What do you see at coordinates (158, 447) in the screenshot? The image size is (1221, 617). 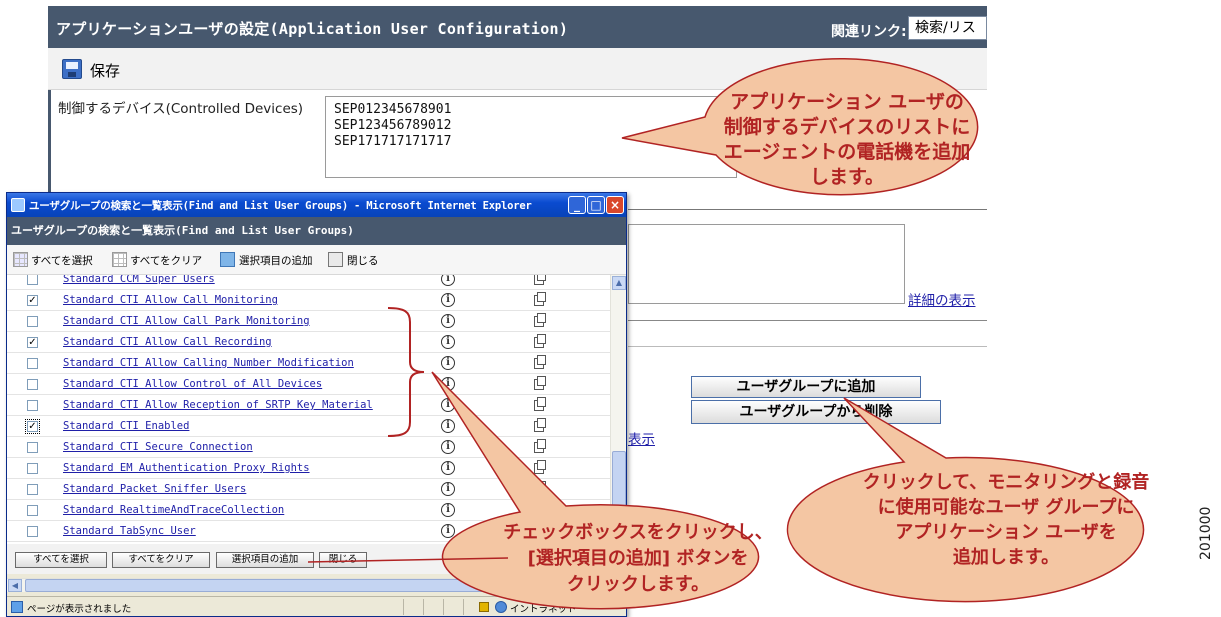 I see `group-name-link: Standard CTI Secure Connection` at bounding box center [158, 447].